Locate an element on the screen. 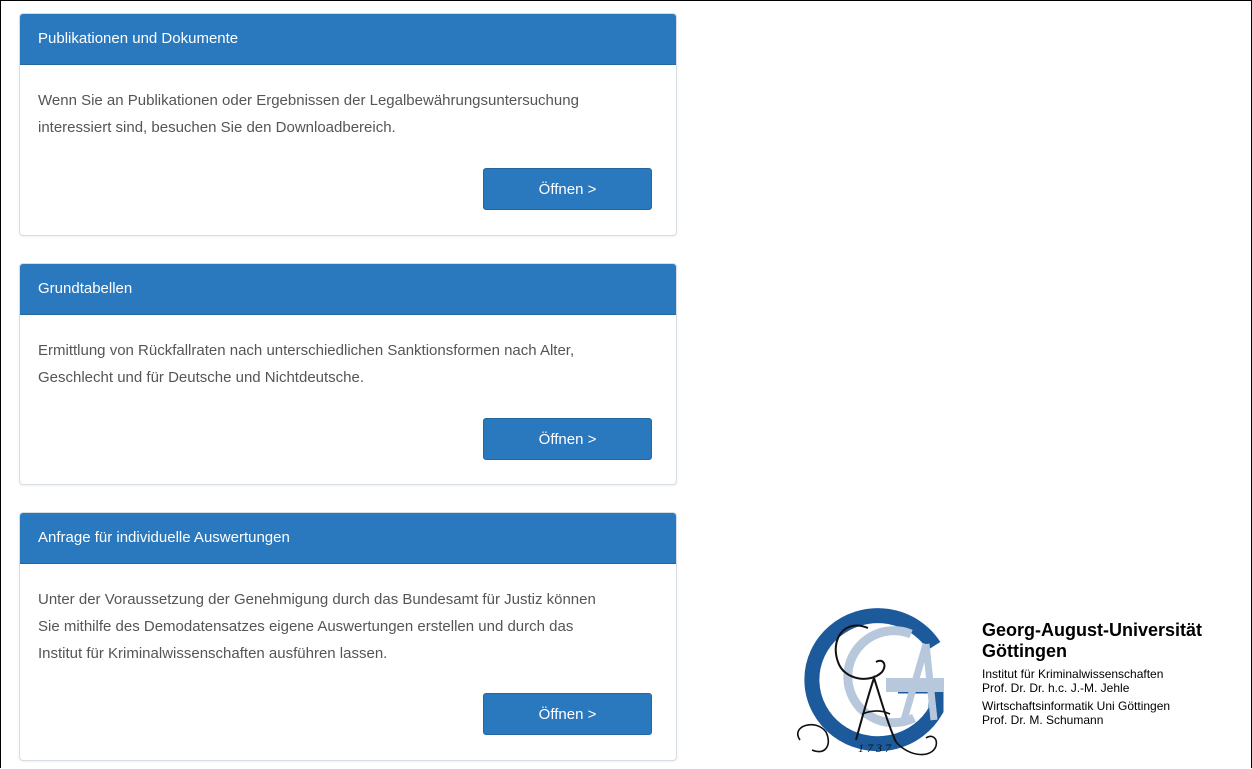 The height and width of the screenshot is (769, 1252). professor-line: Prof. Dr. M. Schumann is located at coordinates (1043, 720).